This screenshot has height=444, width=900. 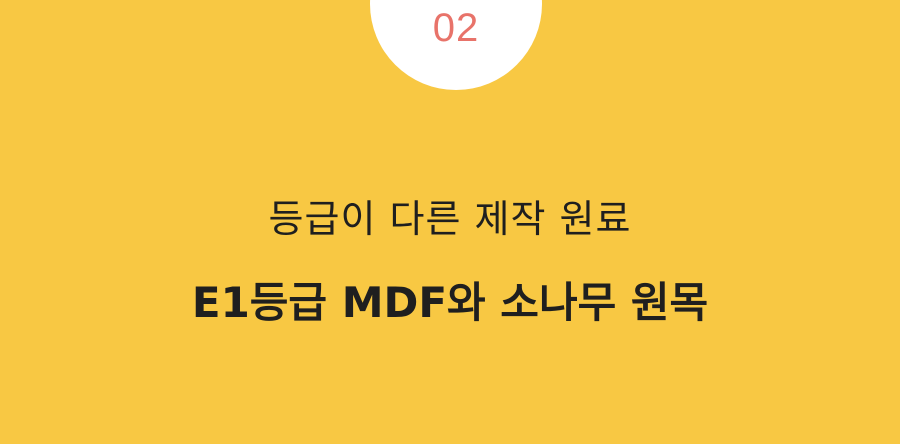 What do you see at coordinates (450, 302) in the screenshot?
I see `headline-line-2: E1등급 MDF와 소나무 원목` at bounding box center [450, 302].